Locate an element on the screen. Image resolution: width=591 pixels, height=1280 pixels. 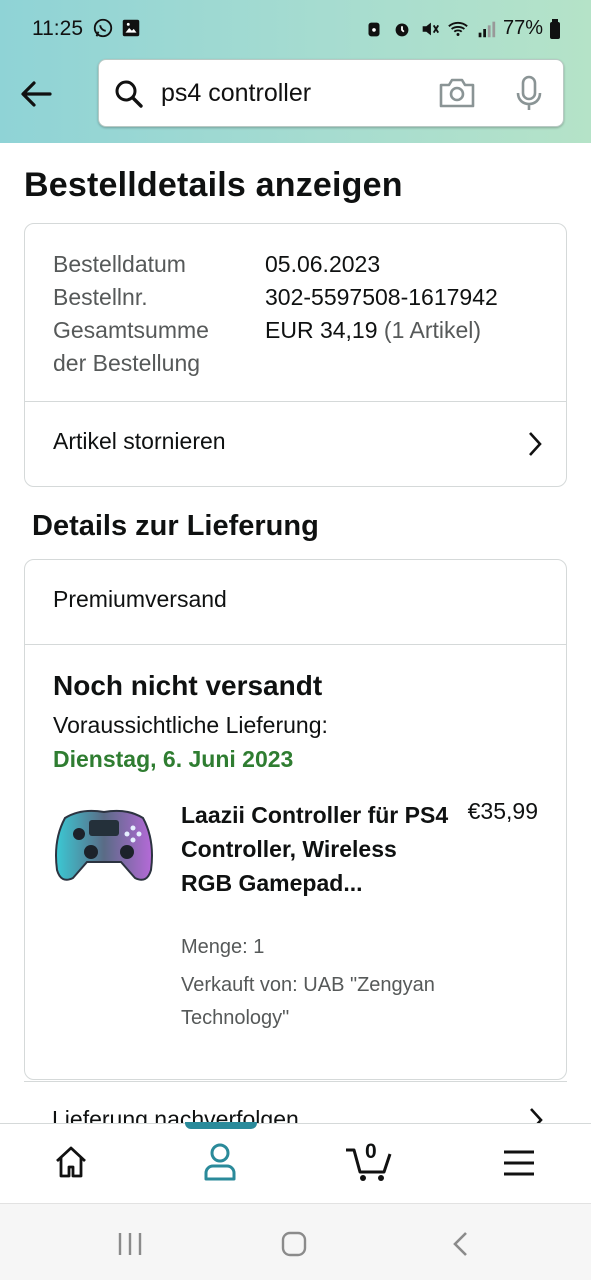
home-button-icon is located at coordinates (294, 1244).